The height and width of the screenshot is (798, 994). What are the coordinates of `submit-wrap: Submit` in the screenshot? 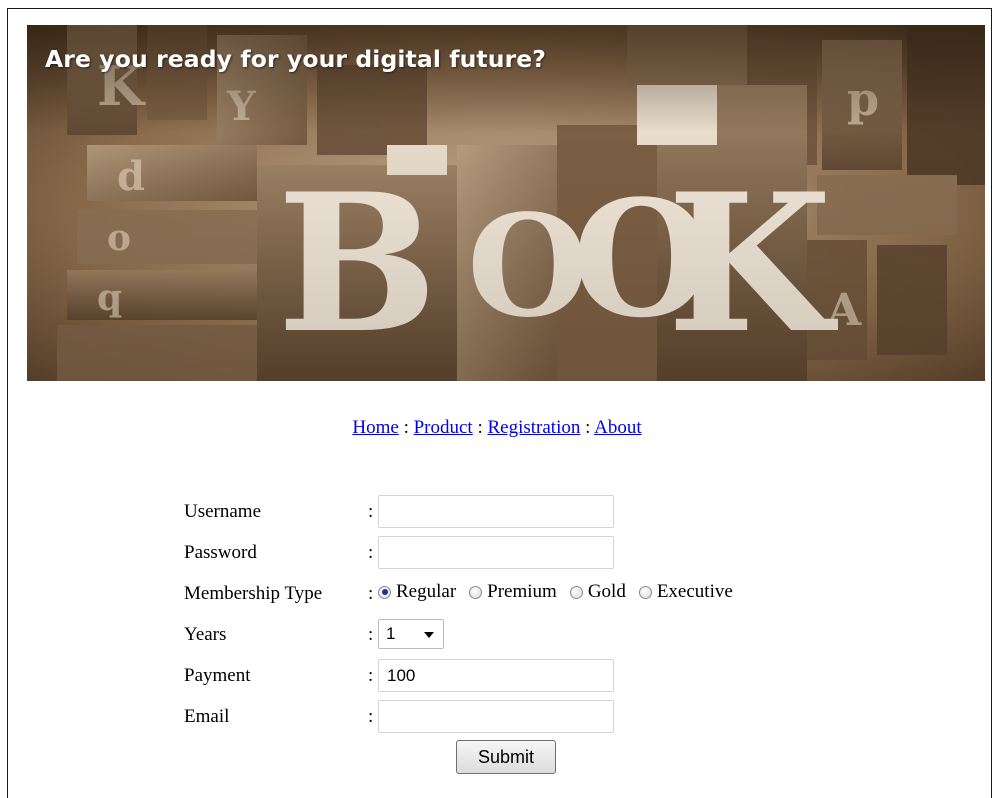 It's located at (506, 757).